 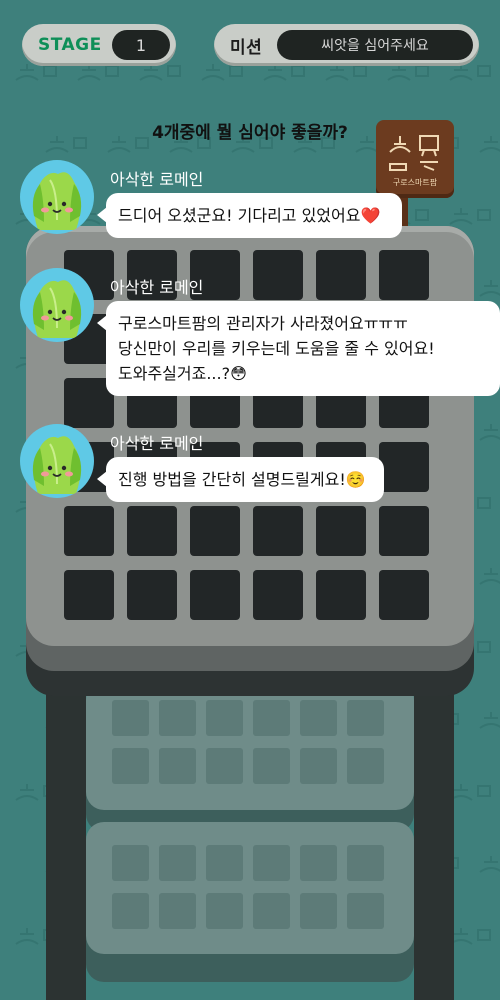 What do you see at coordinates (434, 830) in the screenshot?
I see `shelf-leg-right` at bounding box center [434, 830].